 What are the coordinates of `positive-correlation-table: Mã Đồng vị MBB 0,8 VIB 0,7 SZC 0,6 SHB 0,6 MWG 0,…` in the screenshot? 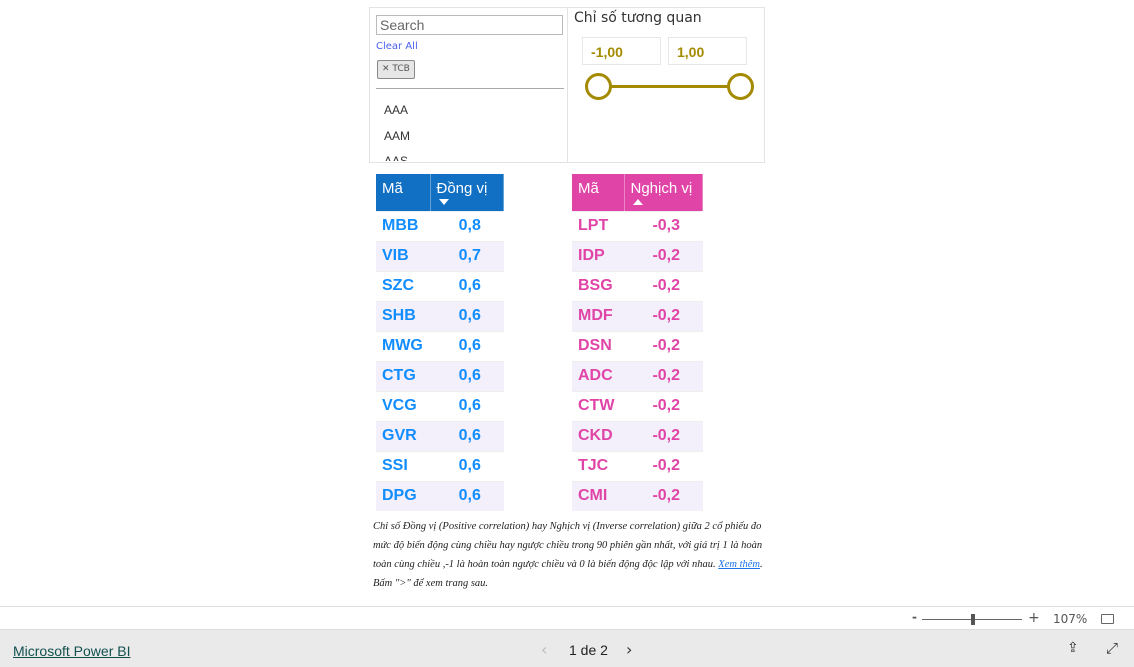 It's located at (440, 342).